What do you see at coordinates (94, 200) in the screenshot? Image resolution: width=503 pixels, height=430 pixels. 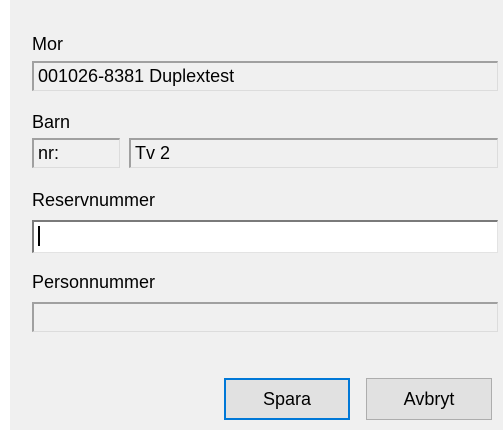 I see `reservnummer-label: Reservnummer` at bounding box center [94, 200].